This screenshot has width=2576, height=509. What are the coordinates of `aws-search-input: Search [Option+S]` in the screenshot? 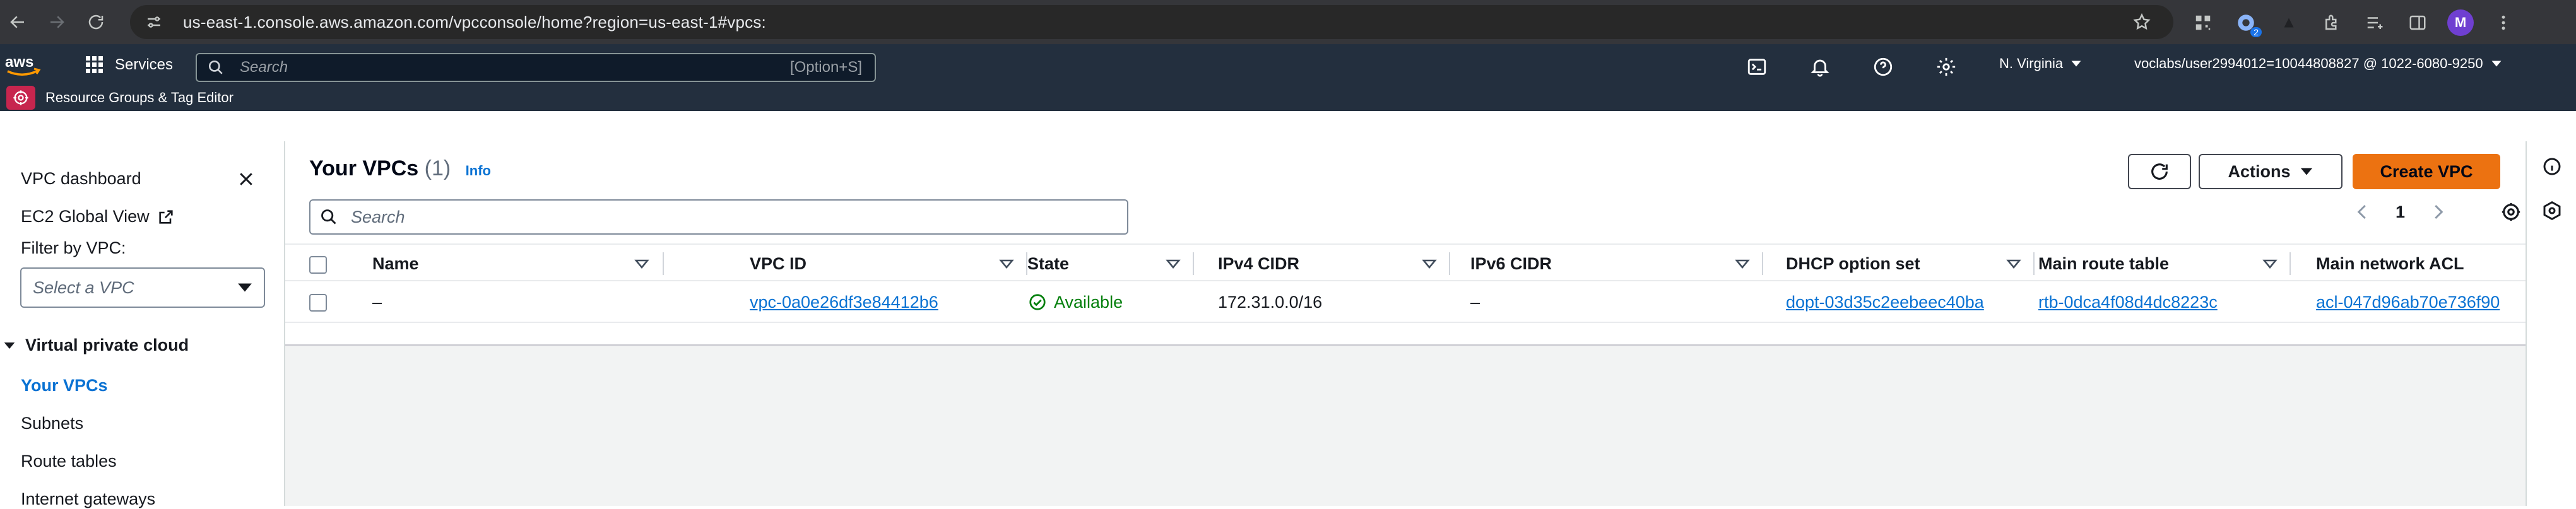 It's located at (536, 67).